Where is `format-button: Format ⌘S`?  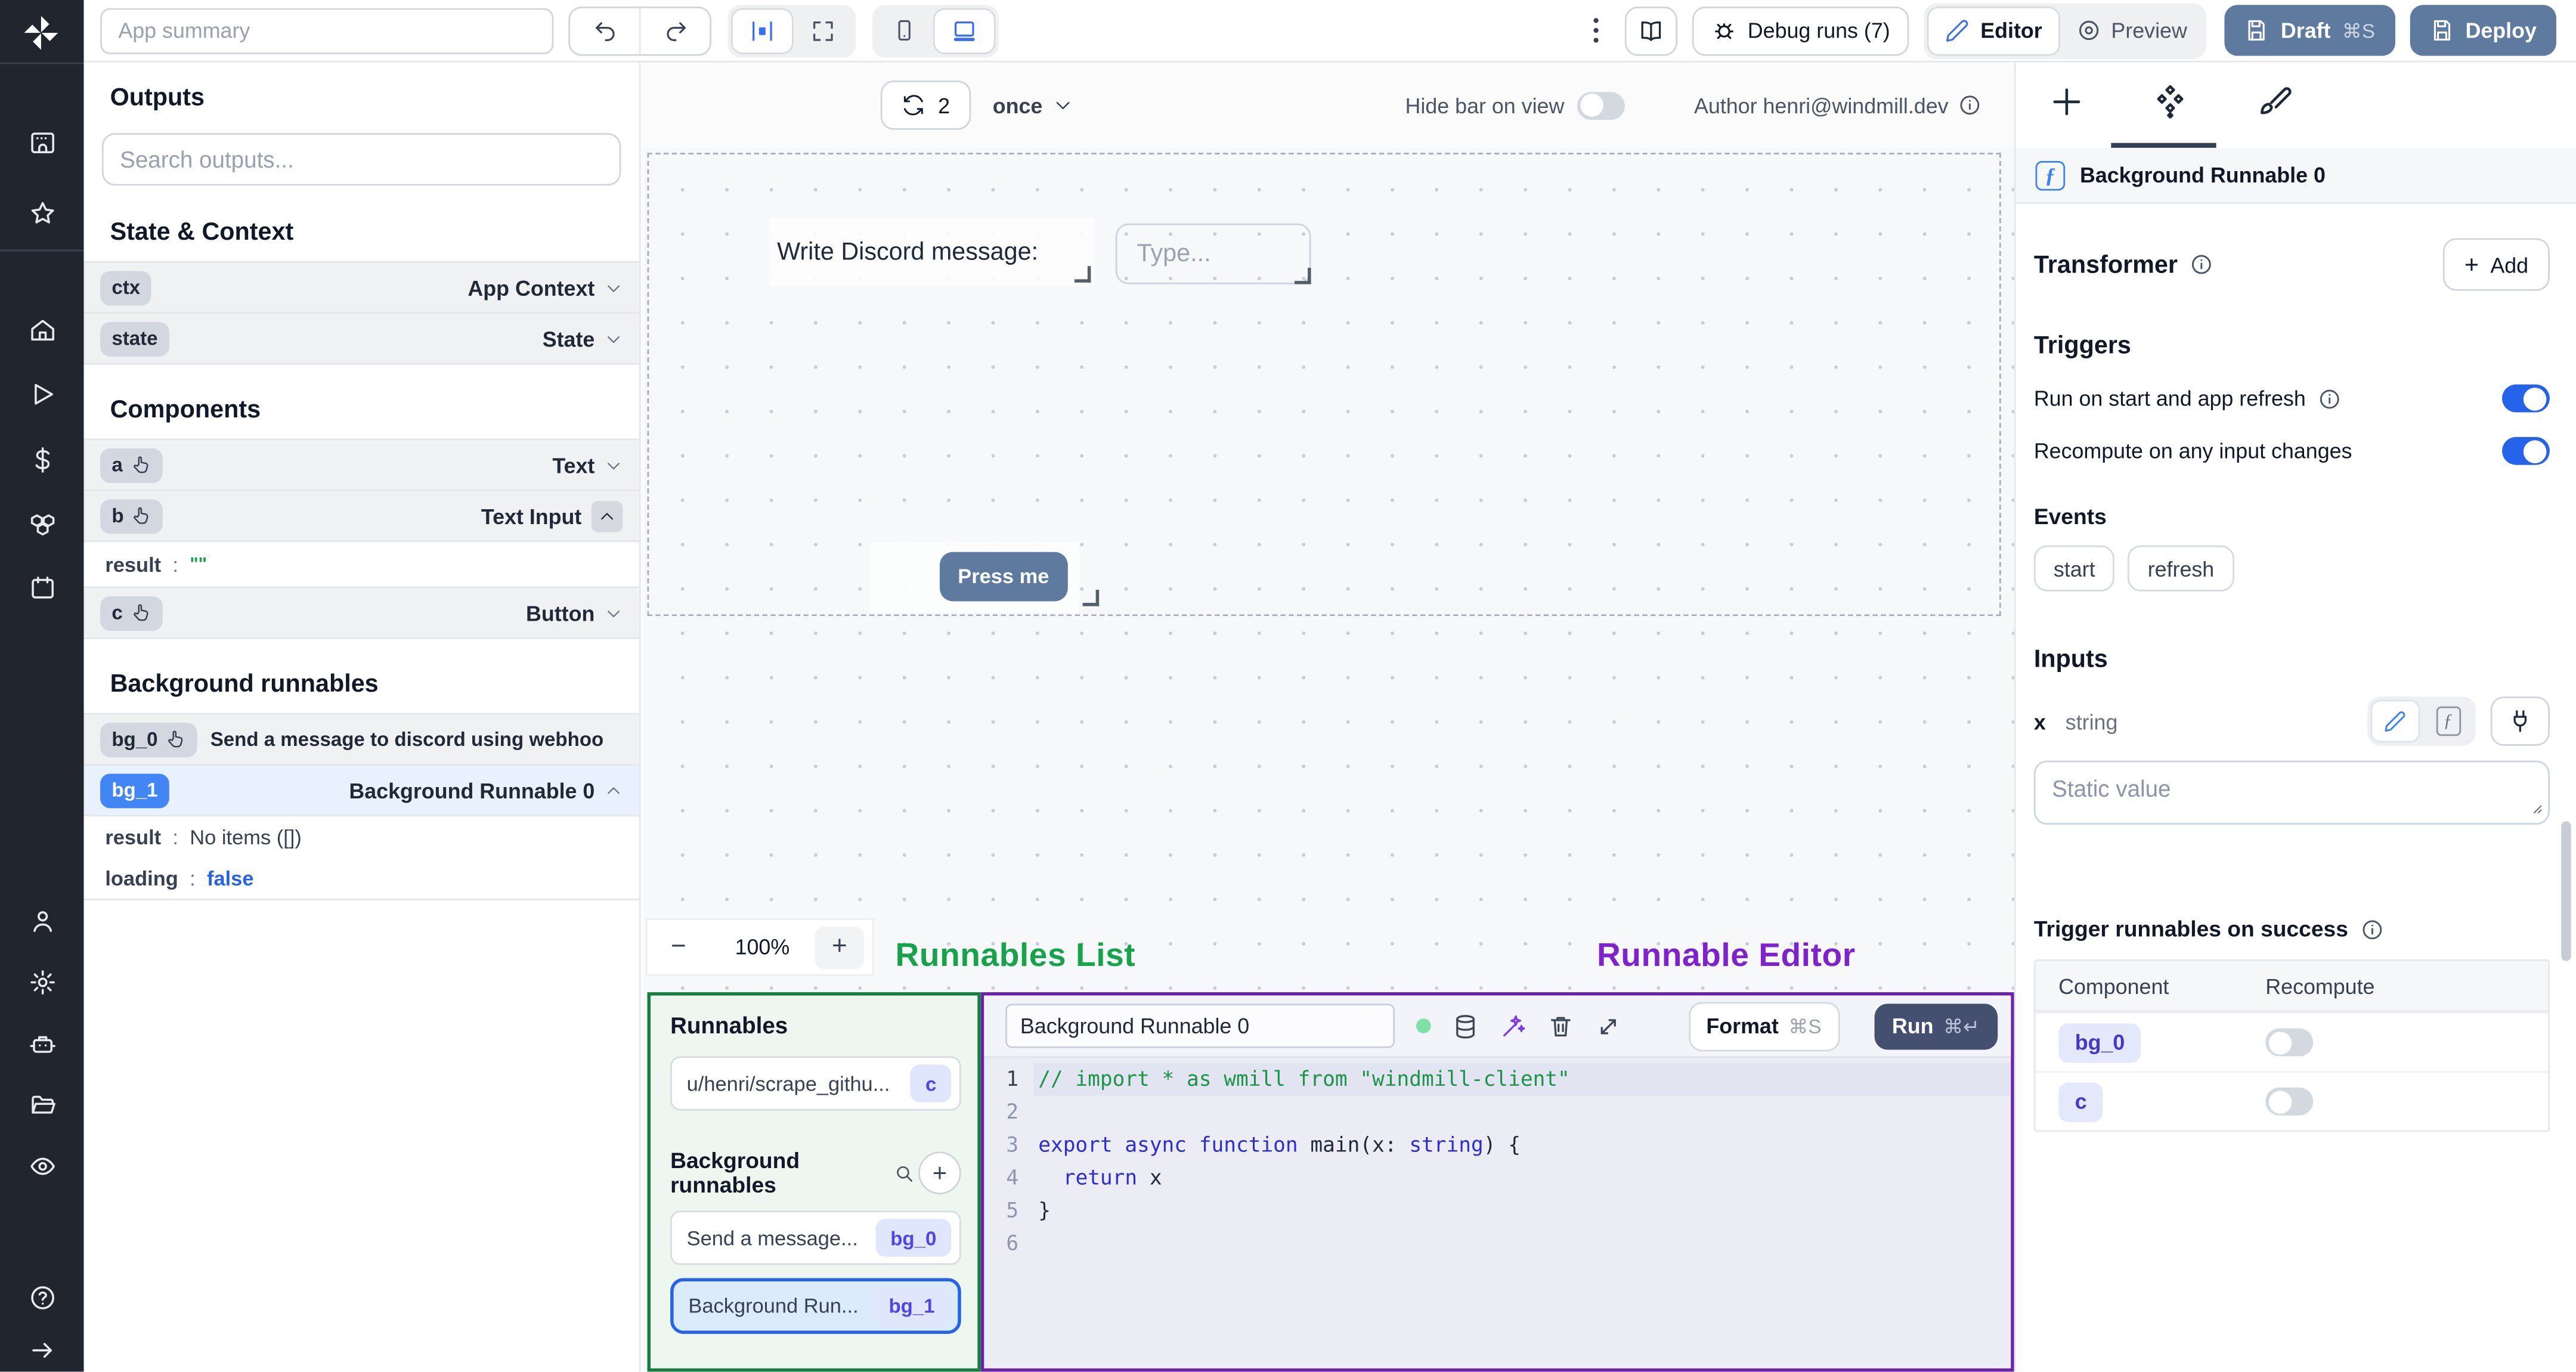
format-button: Format ⌘S is located at coordinates (1764, 1026).